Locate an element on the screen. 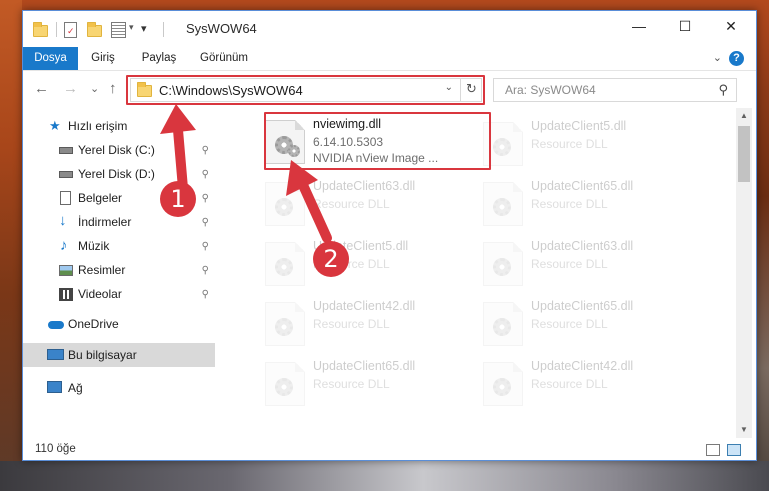  nav-item-music: ♪ Müzik ⚲ is located at coordinates (119, 246).